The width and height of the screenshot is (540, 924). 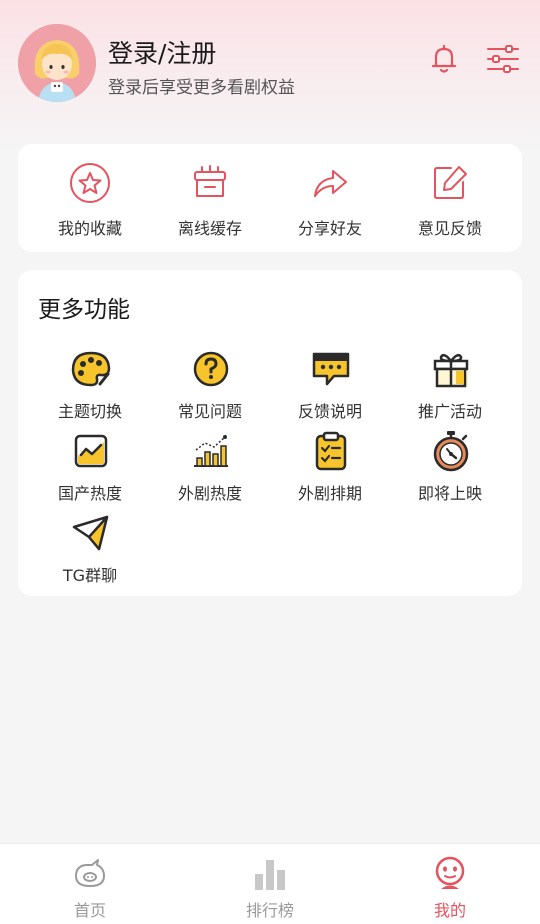 I want to click on question-icon, so click(x=211, y=369).